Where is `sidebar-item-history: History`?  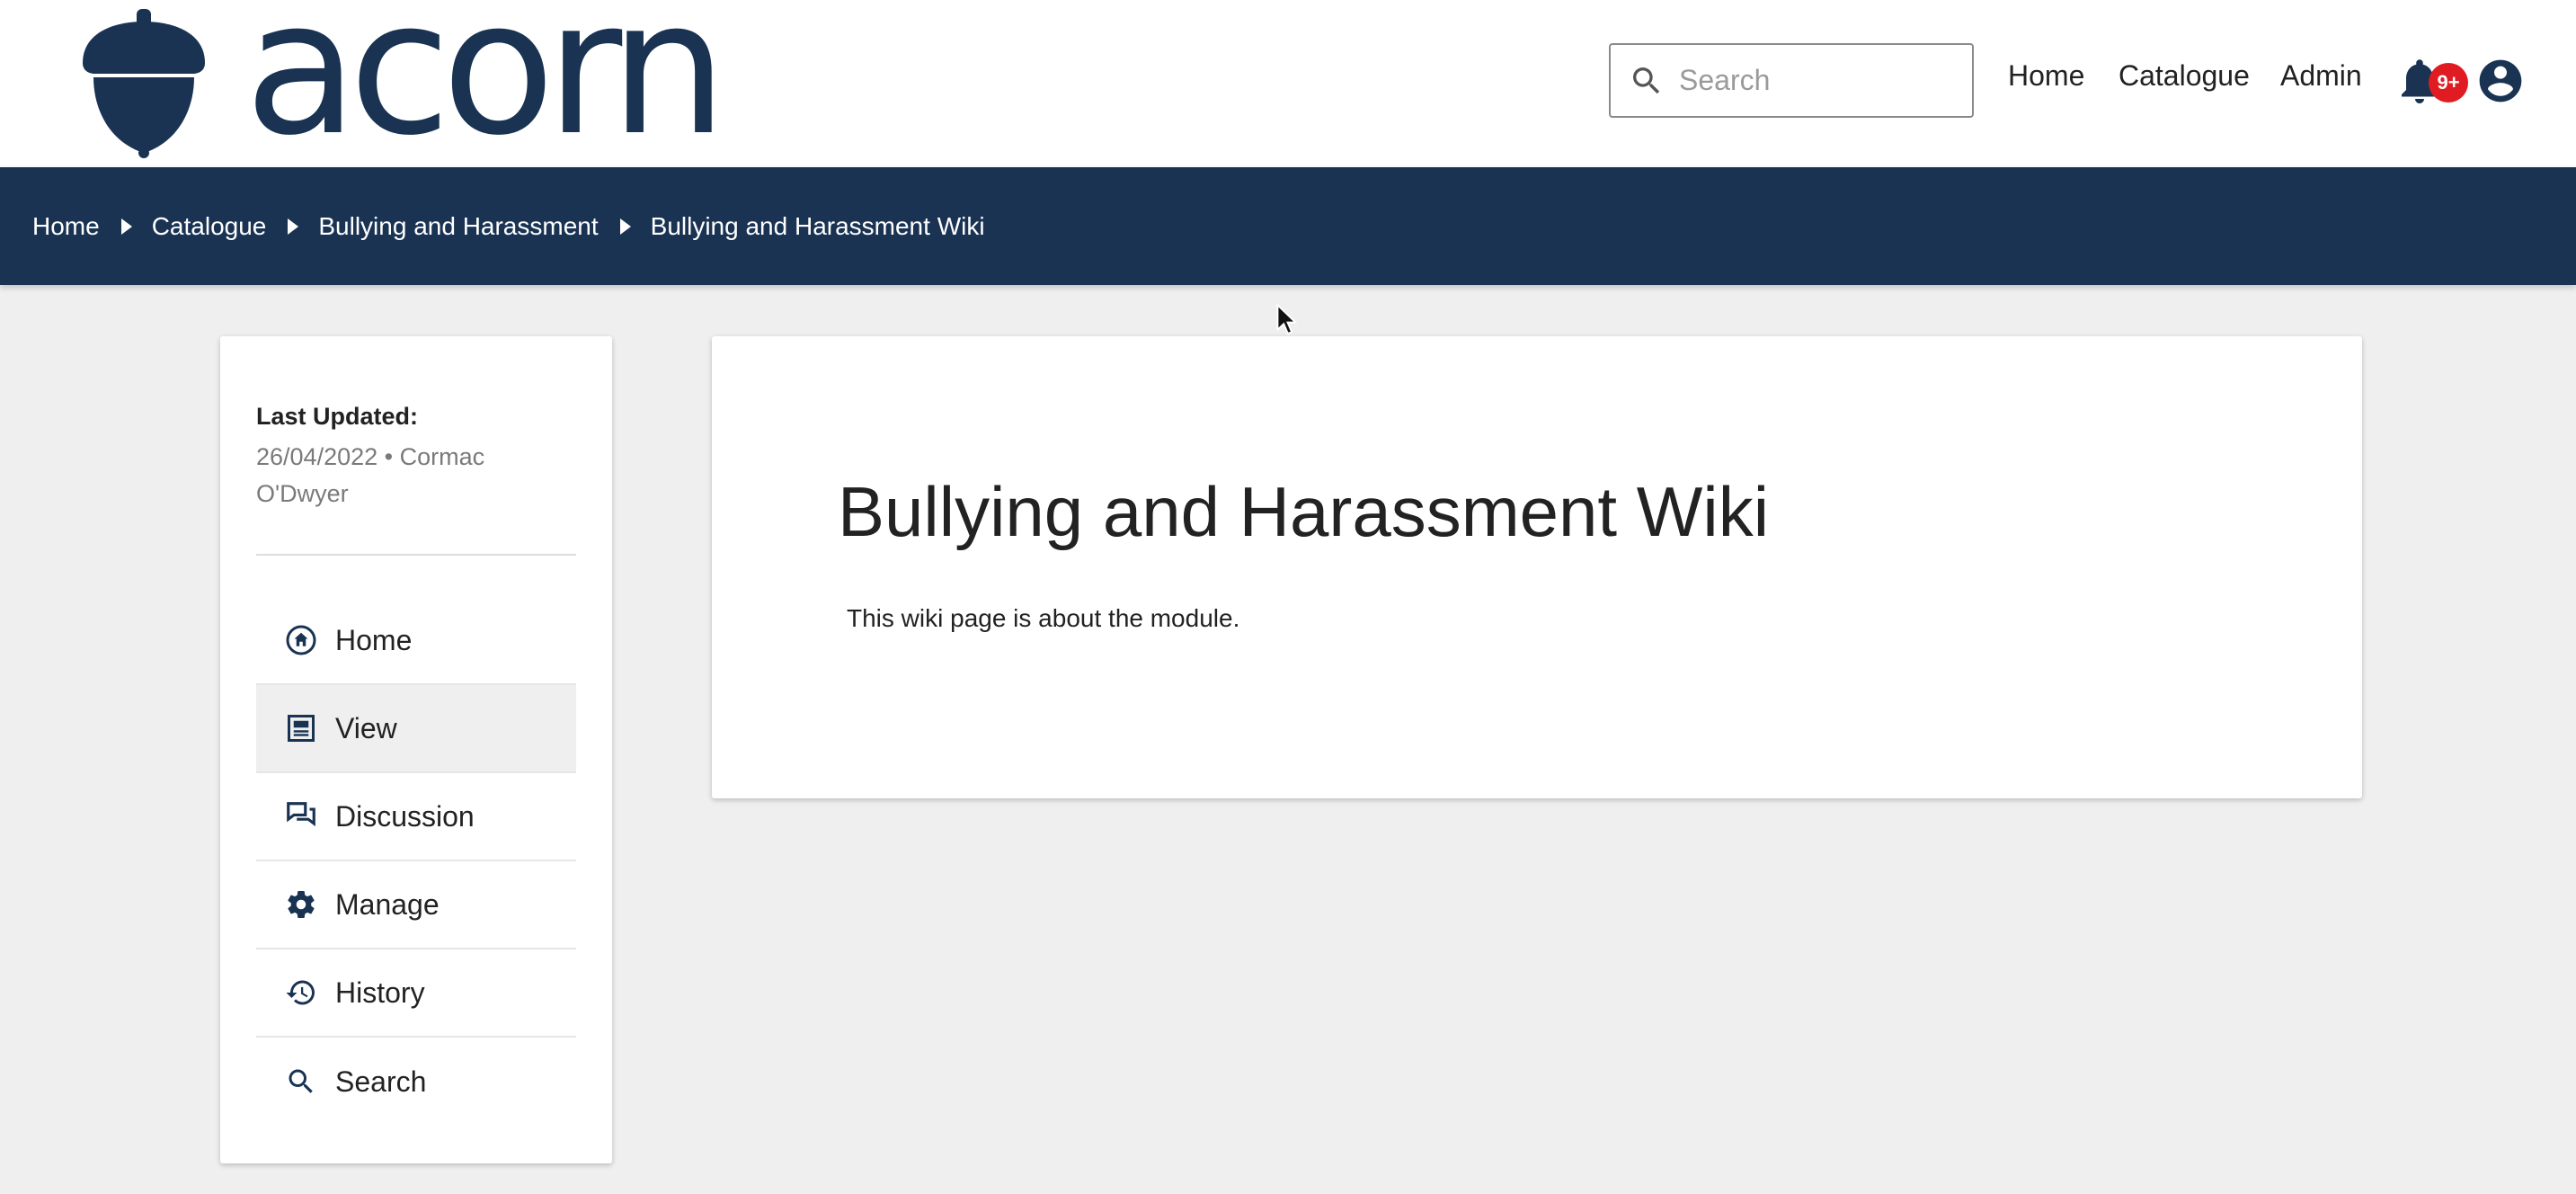
sidebar-item-history: History is located at coordinates (416, 993).